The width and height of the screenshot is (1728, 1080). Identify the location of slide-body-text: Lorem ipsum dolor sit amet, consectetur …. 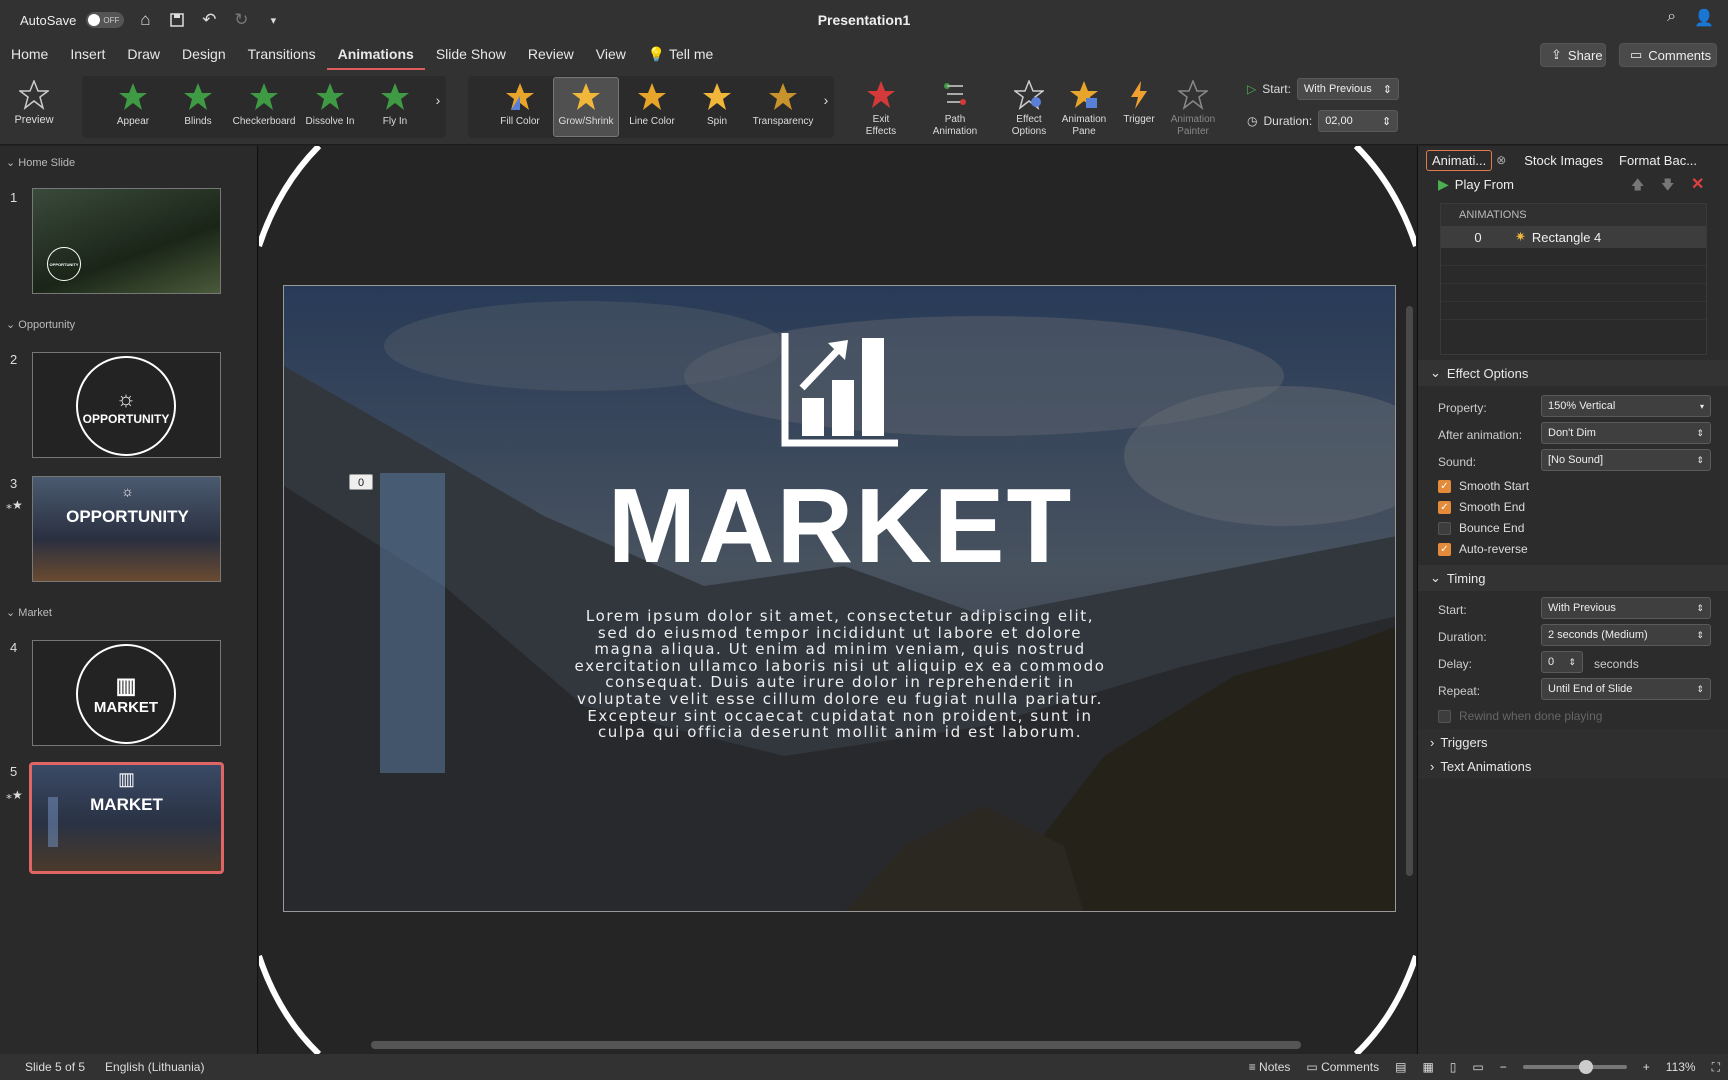
(840, 674).